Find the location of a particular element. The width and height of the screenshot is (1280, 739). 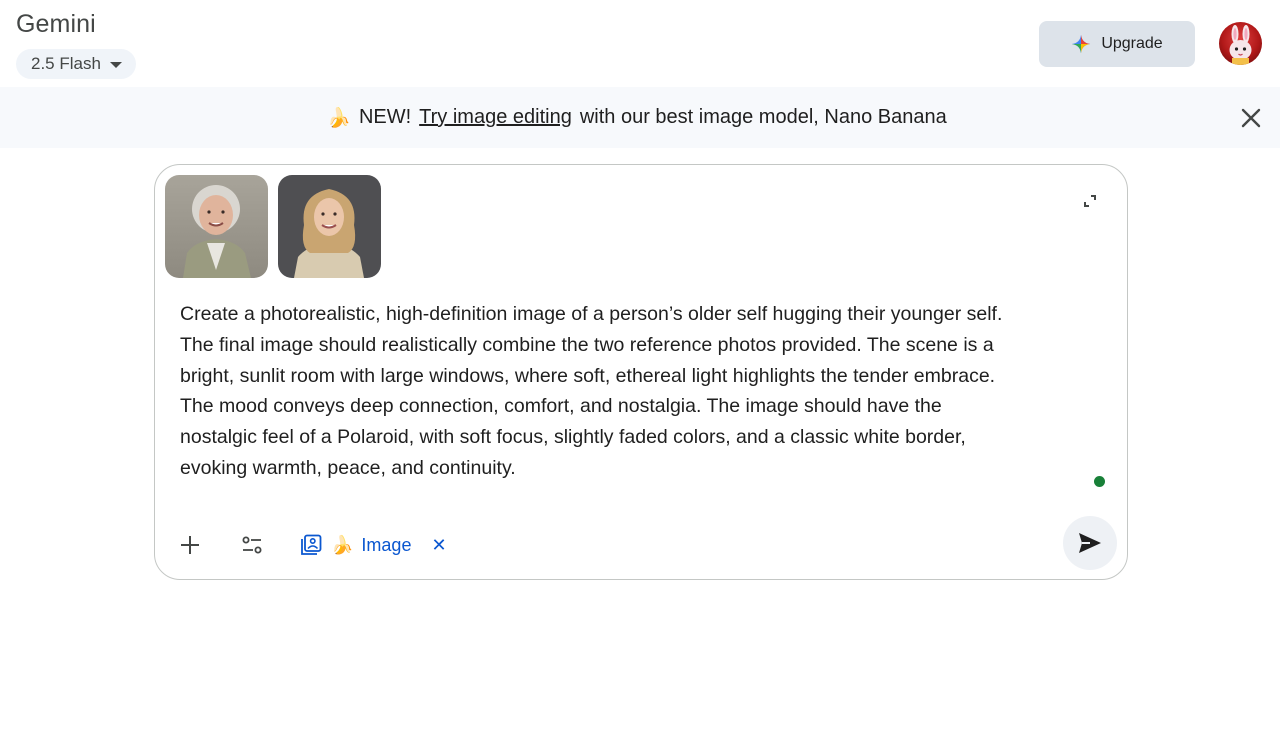

sparkle-icon is located at coordinates (1081, 44).